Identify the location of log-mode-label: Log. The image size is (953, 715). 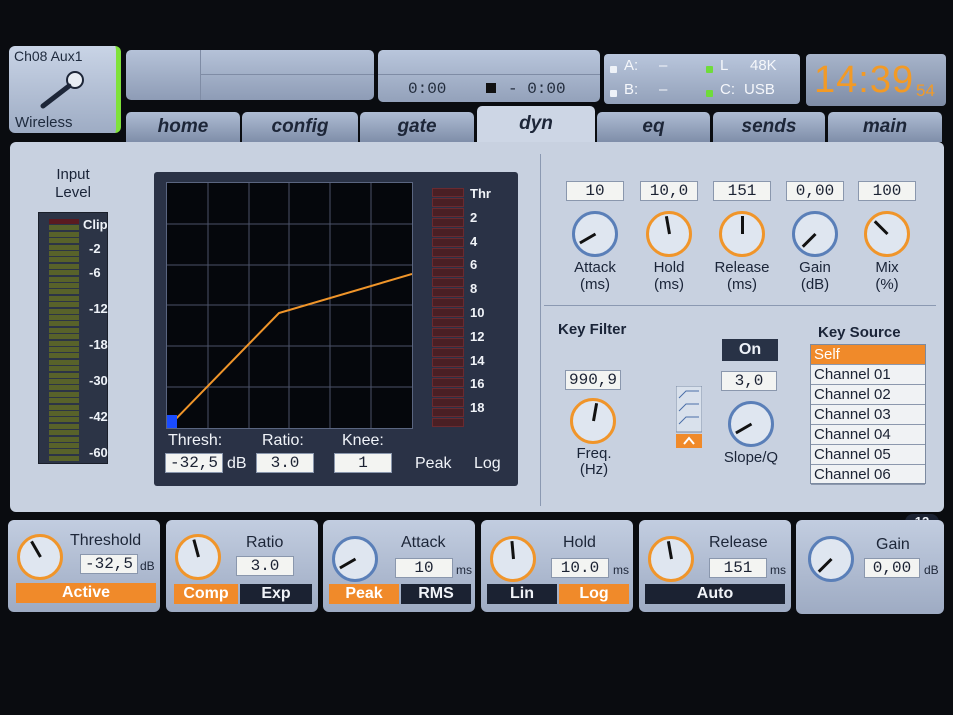
(487, 464).